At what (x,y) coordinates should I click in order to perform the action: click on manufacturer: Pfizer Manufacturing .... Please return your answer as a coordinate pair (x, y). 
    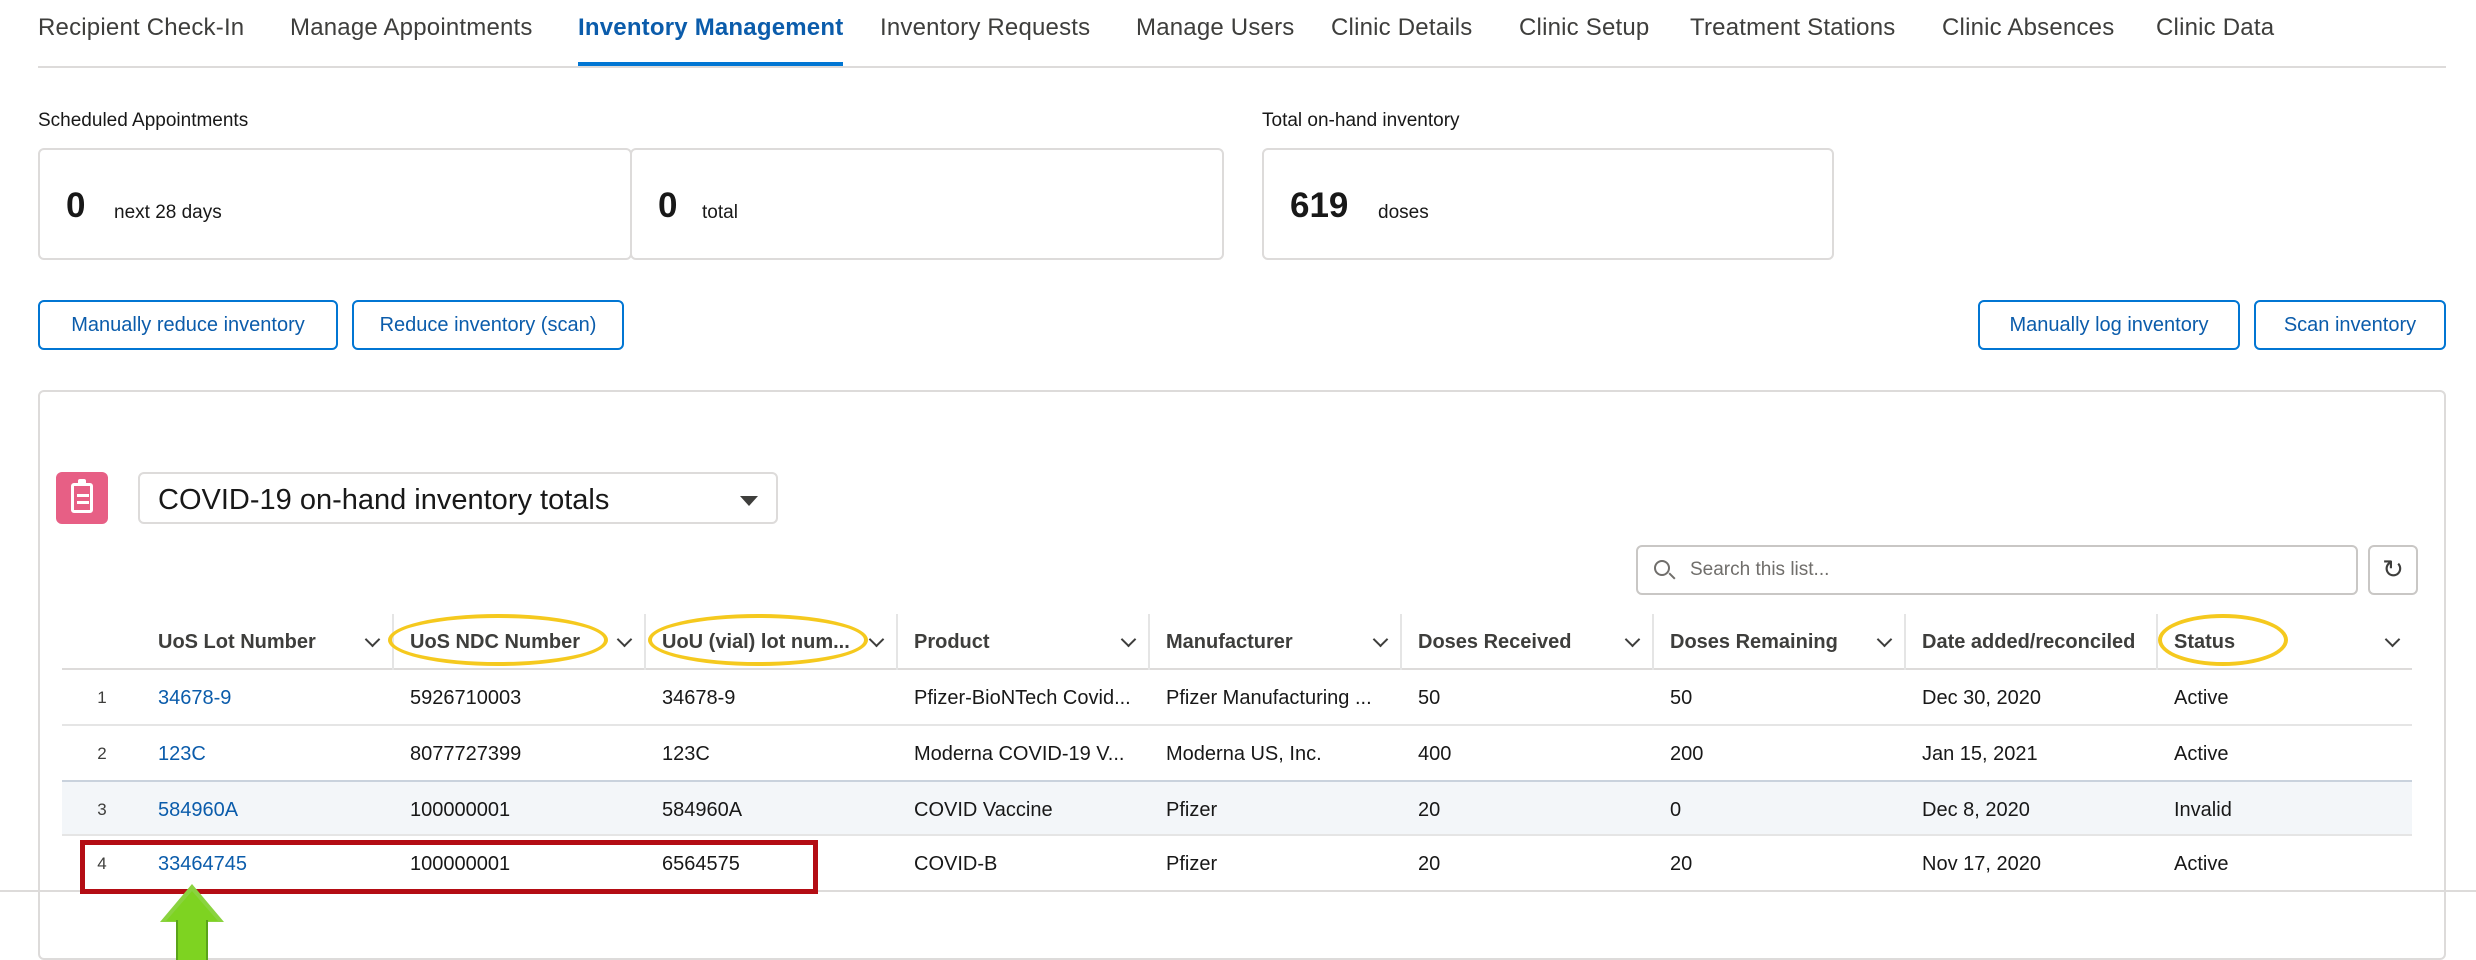
    Looking at the image, I should click on (1269, 698).